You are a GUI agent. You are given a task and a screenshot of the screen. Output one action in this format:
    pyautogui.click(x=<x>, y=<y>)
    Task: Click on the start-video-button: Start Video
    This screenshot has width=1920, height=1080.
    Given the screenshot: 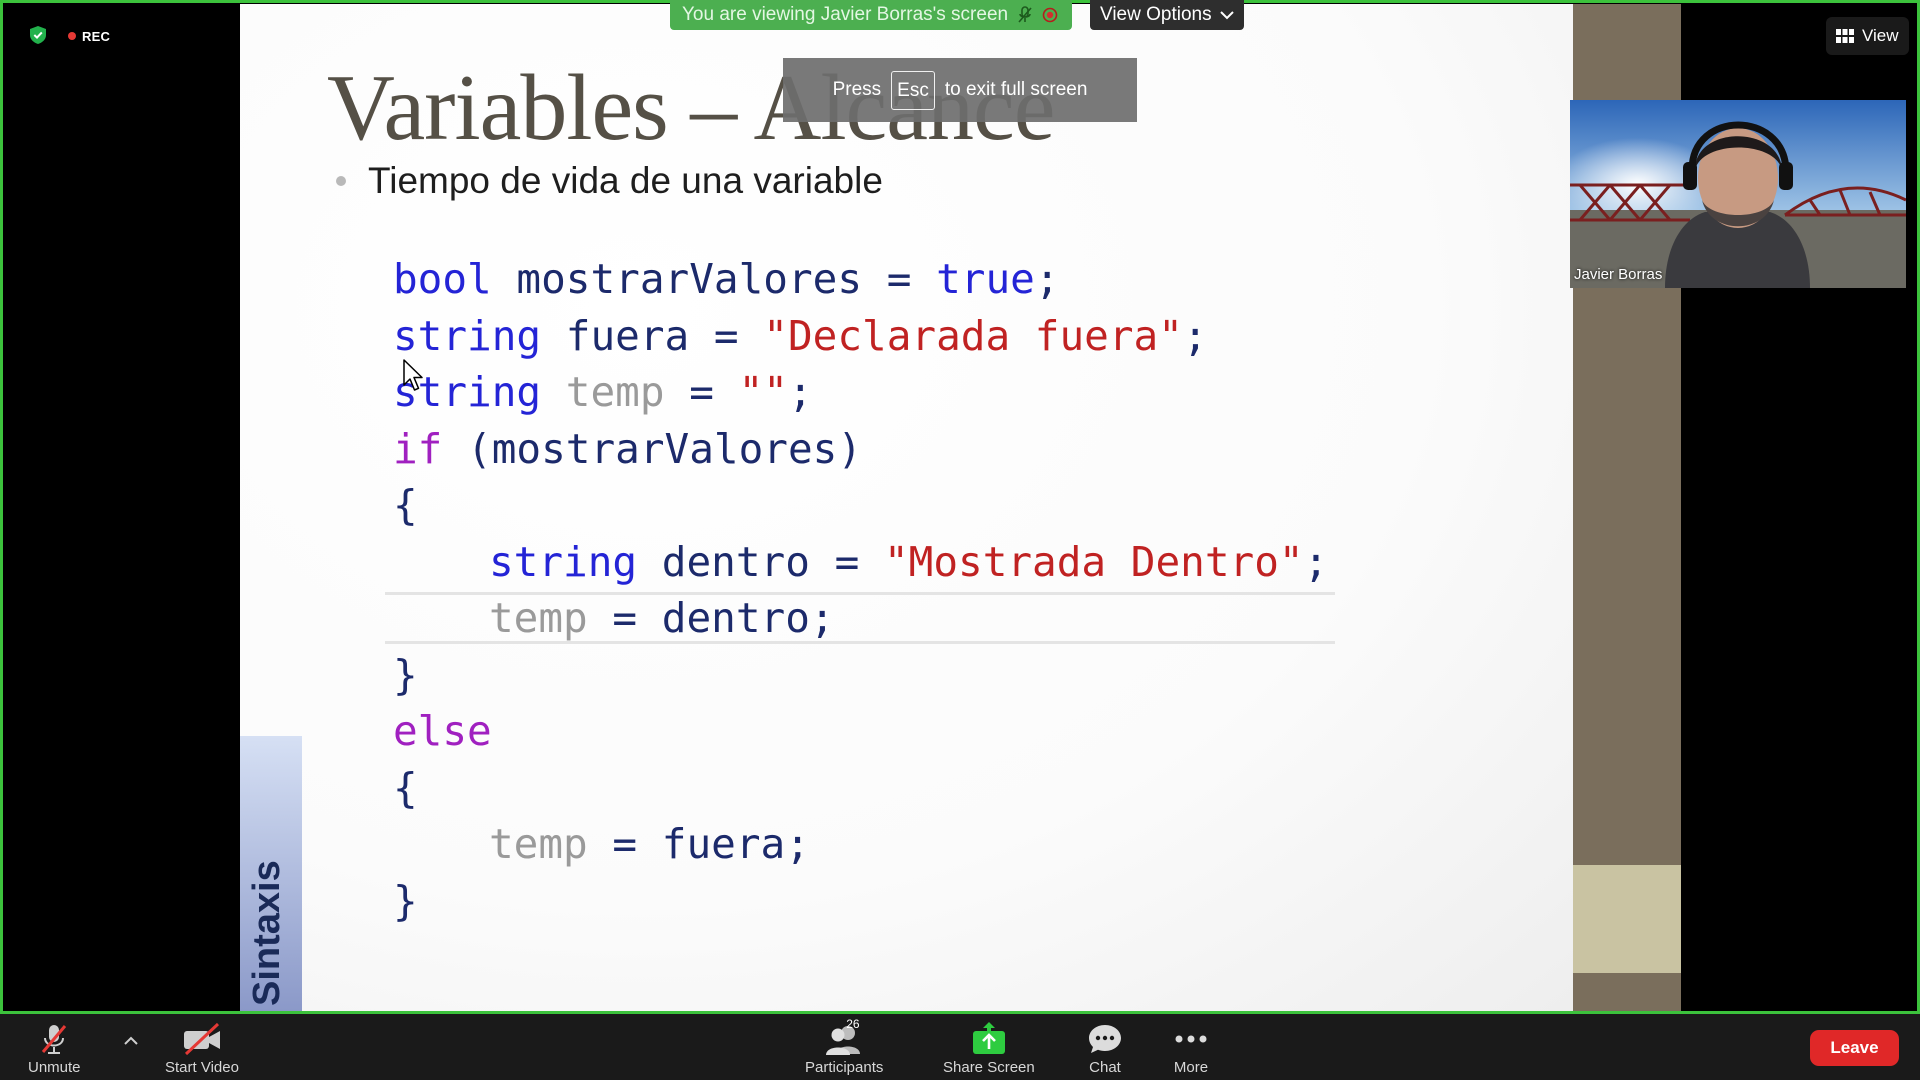 What is the action you would take?
    pyautogui.click(x=202, y=1048)
    